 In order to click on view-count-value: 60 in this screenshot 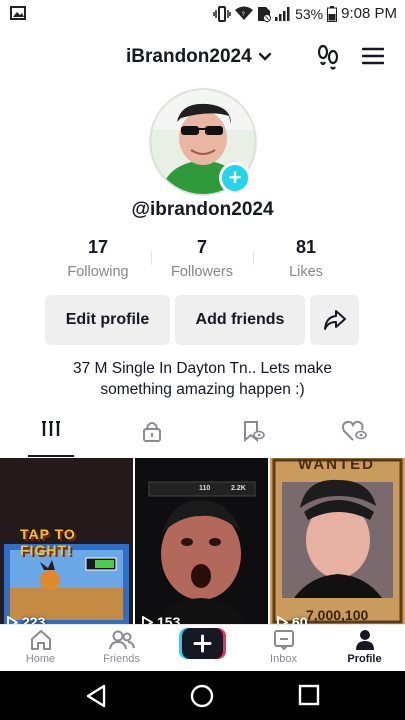, I will do `click(300, 619)`.